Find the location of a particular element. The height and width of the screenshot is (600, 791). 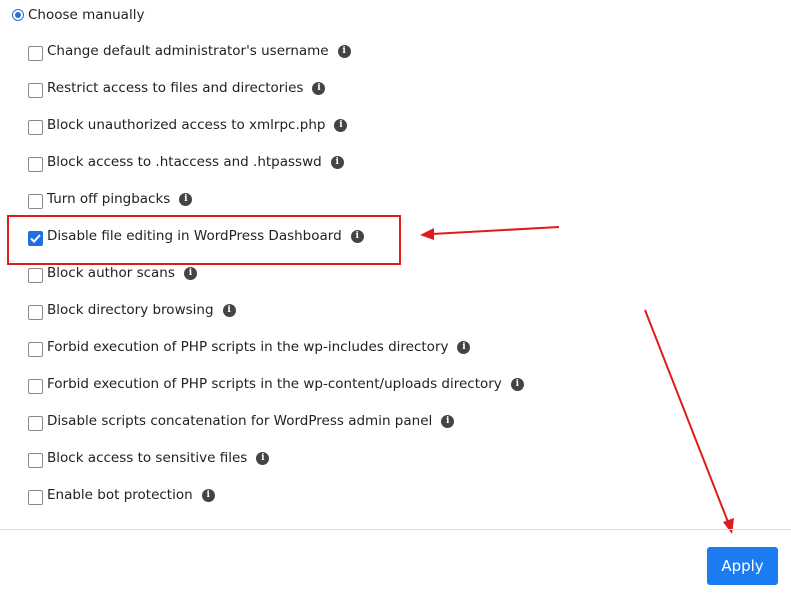

choose-manually-option: Choose manually is located at coordinates (78, 15).